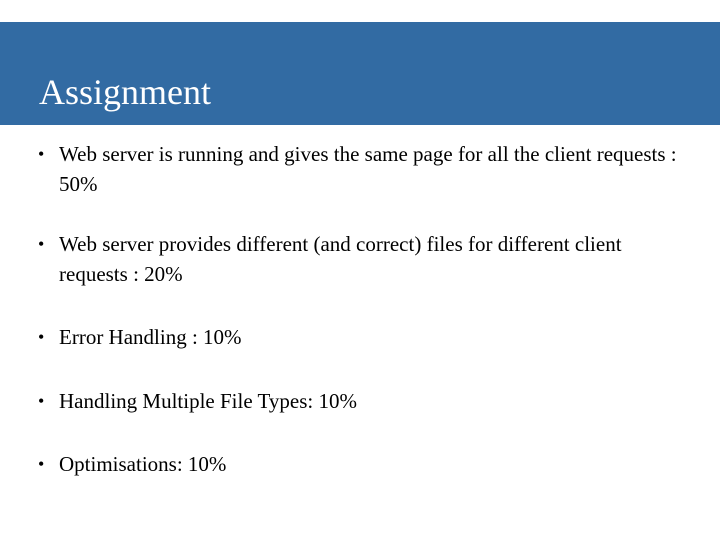 Image resolution: width=720 pixels, height=540 pixels. What do you see at coordinates (143, 464) in the screenshot?
I see `bullet-text: Optimisations: 10%` at bounding box center [143, 464].